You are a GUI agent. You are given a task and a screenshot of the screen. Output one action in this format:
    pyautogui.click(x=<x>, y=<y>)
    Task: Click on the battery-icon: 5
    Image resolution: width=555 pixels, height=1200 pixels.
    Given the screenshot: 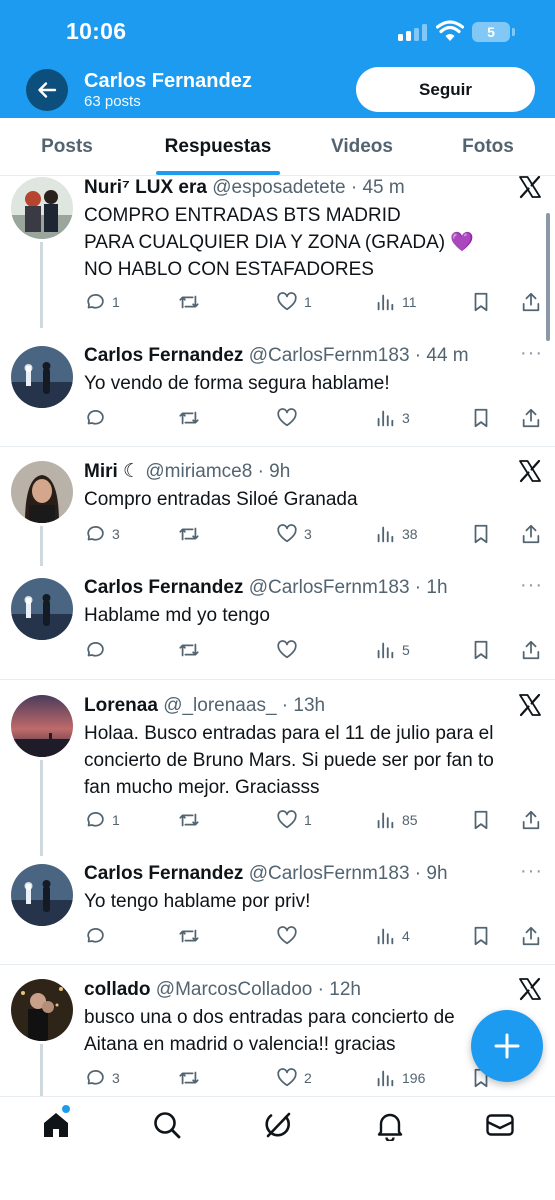 What is the action you would take?
    pyautogui.click(x=491, y=32)
    